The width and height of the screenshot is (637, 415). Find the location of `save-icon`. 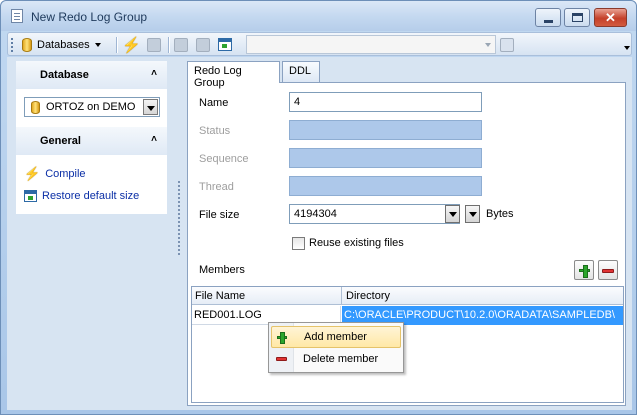

save-icon is located at coordinates (154, 44).